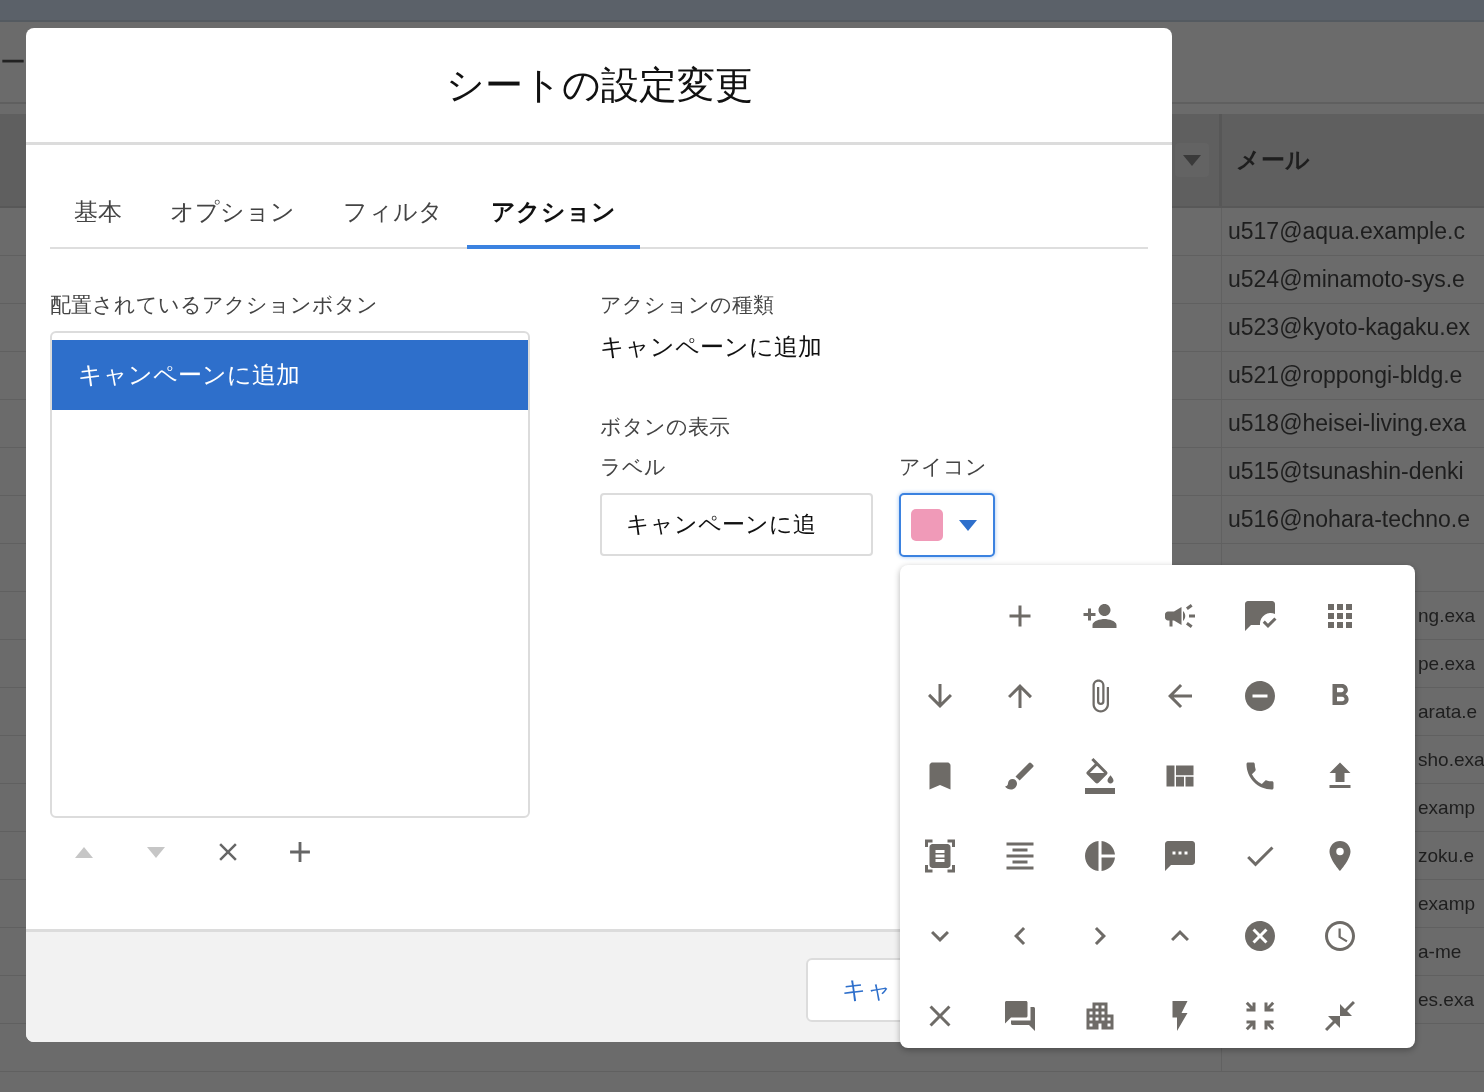 The image size is (1484, 1092). I want to click on table-cell: a-me, so click(1440, 951).